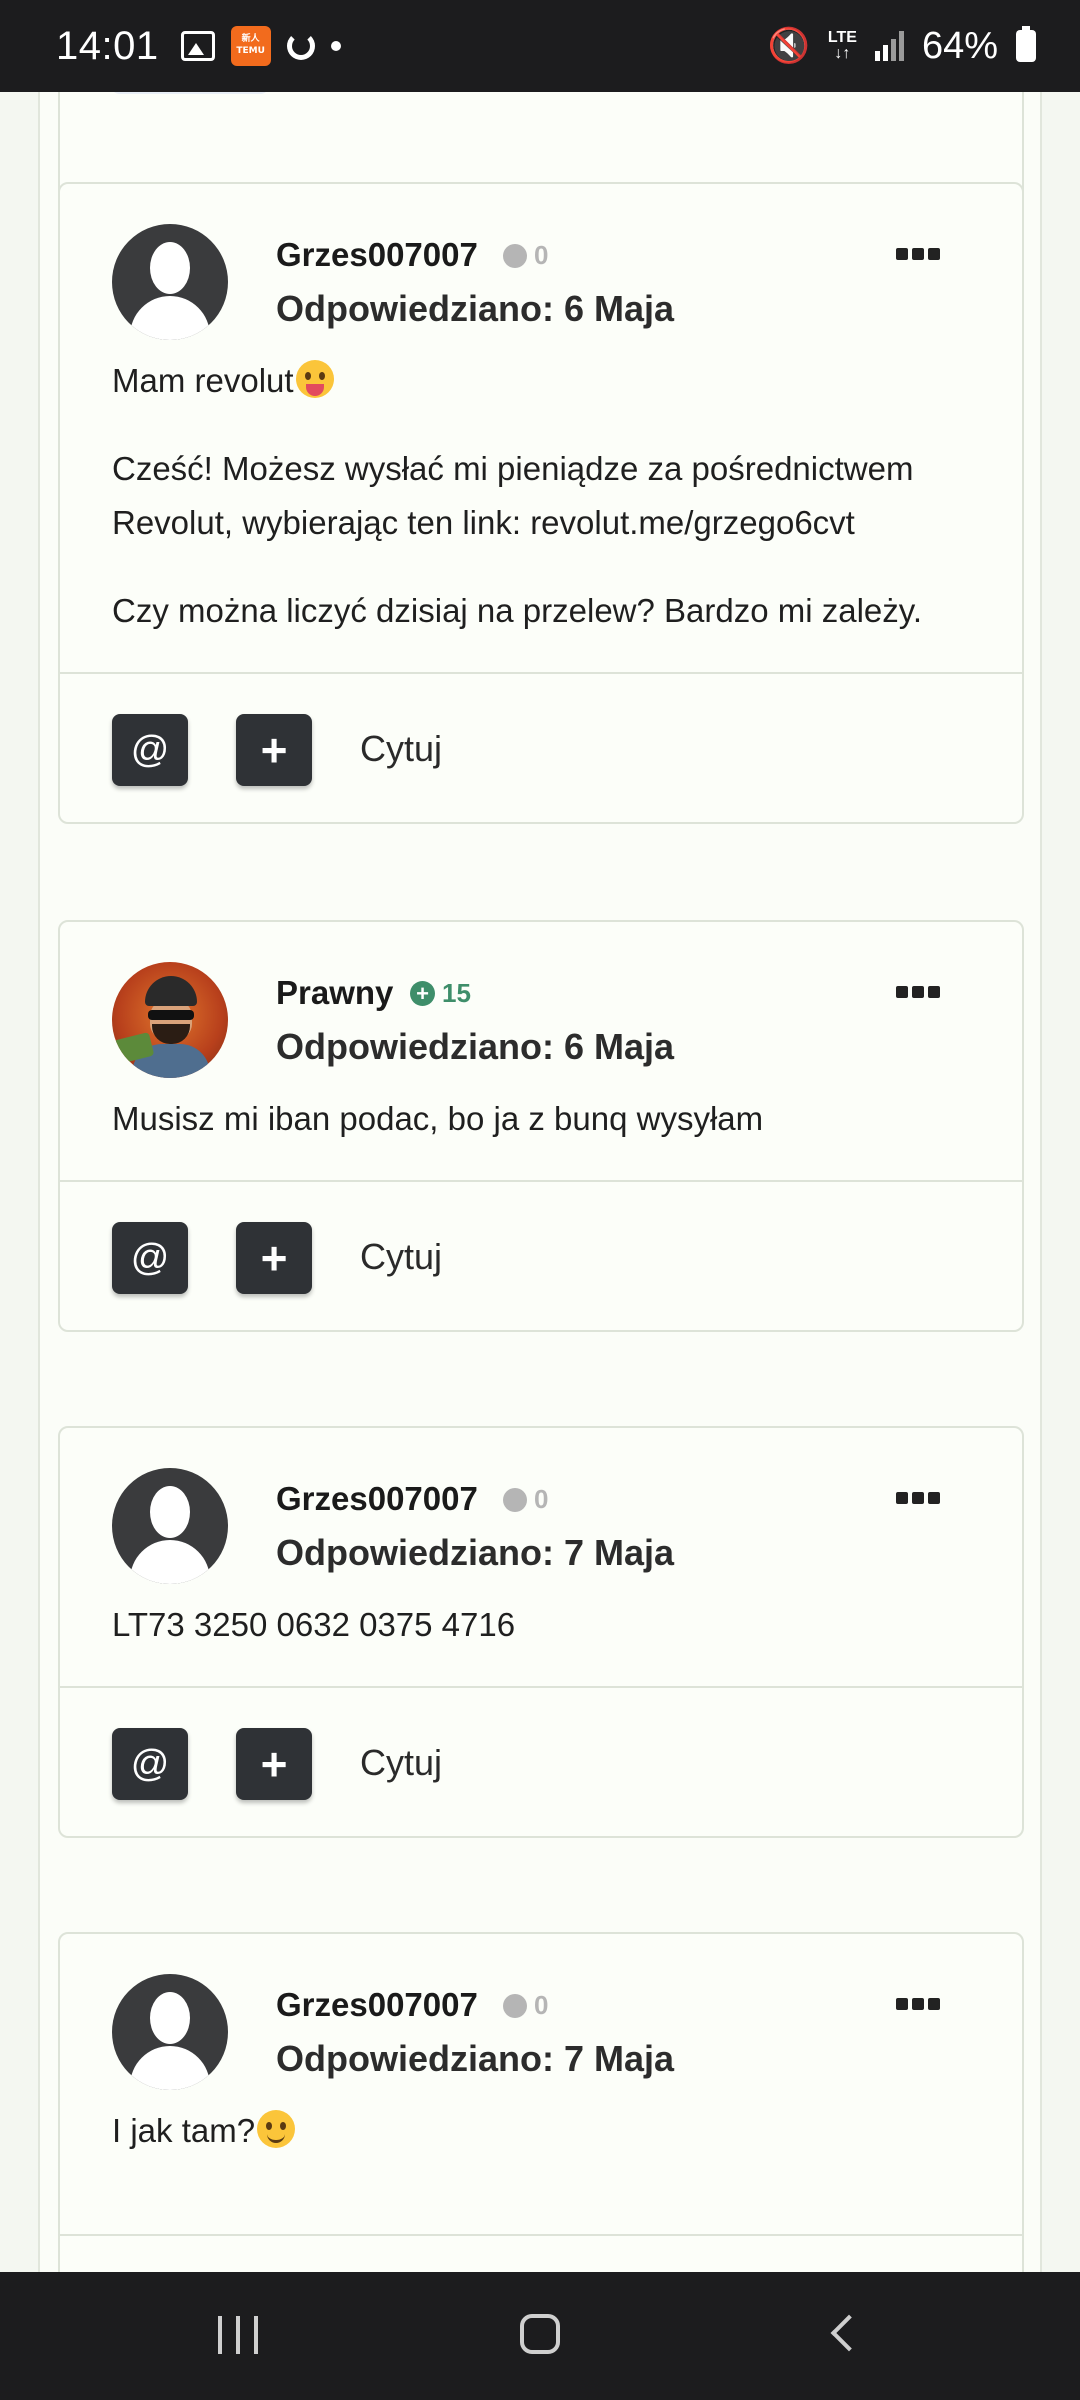 This screenshot has width=1080, height=2400. Describe the element at coordinates (250, 46) in the screenshot. I see `temu-app-icon: 新人 TEMU` at that location.